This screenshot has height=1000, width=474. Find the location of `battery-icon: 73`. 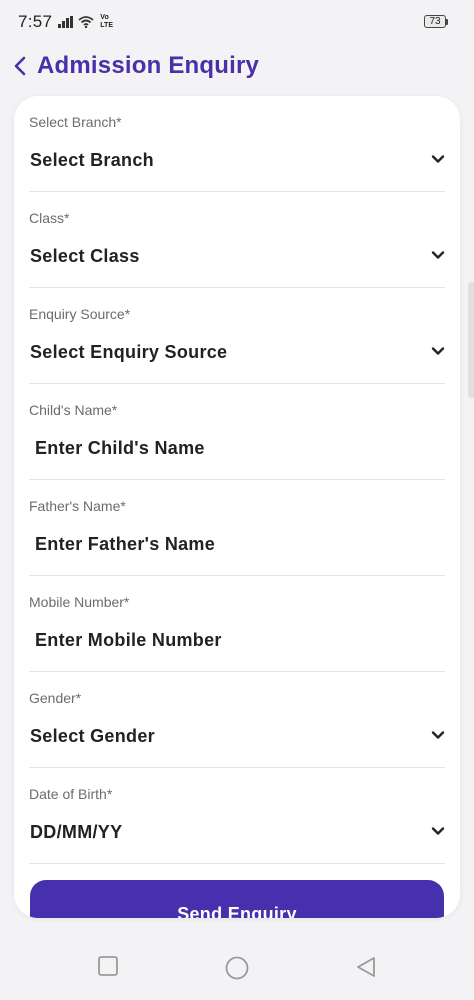

battery-icon: 73 is located at coordinates (436, 21).